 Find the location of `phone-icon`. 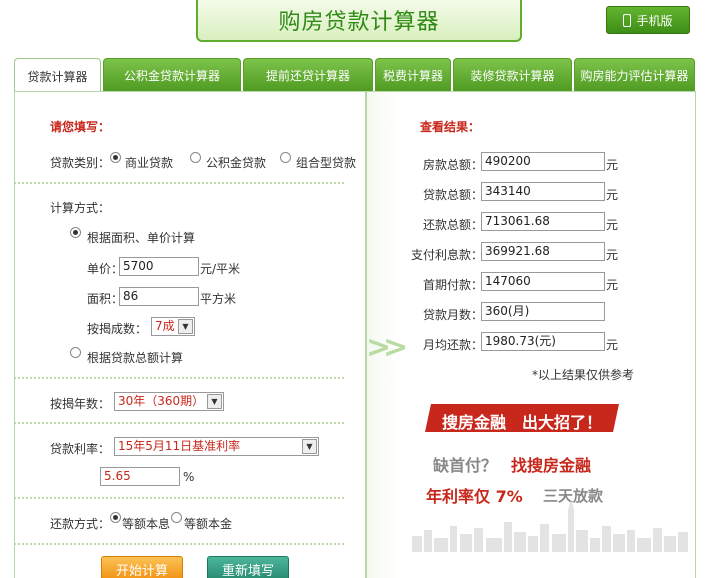

phone-icon is located at coordinates (627, 20).